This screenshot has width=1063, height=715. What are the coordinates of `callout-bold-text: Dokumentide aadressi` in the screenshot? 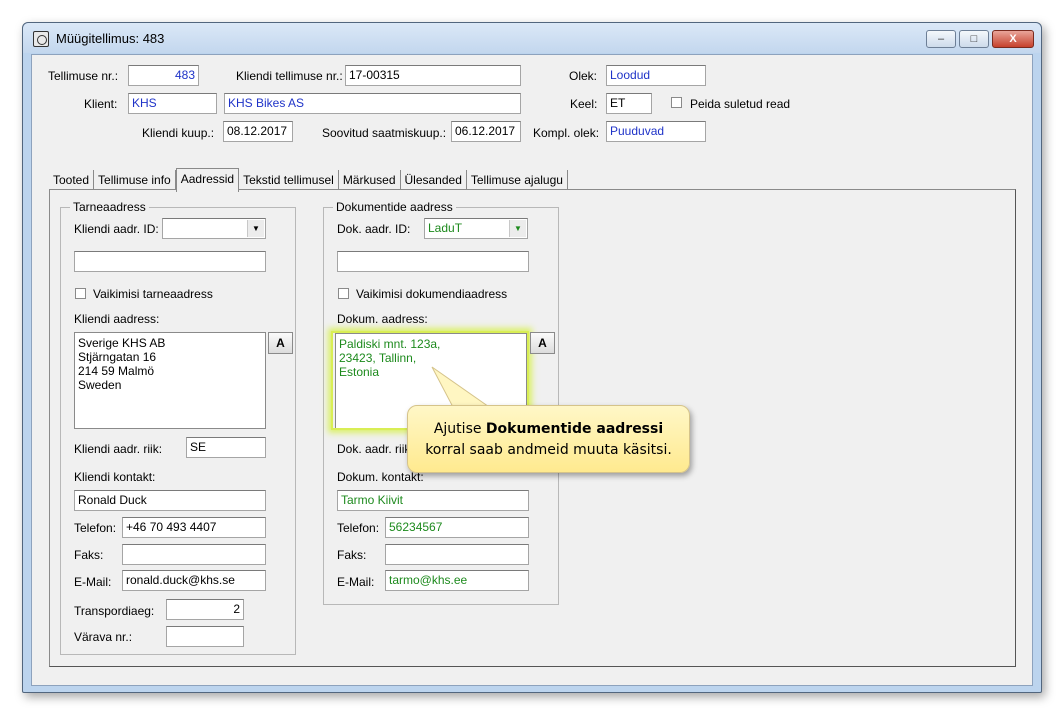 It's located at (574, 429).